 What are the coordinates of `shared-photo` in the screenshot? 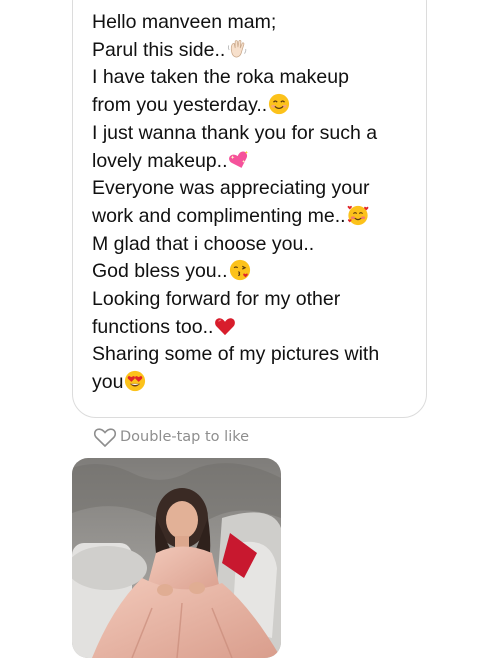 It's located at (176, 558).